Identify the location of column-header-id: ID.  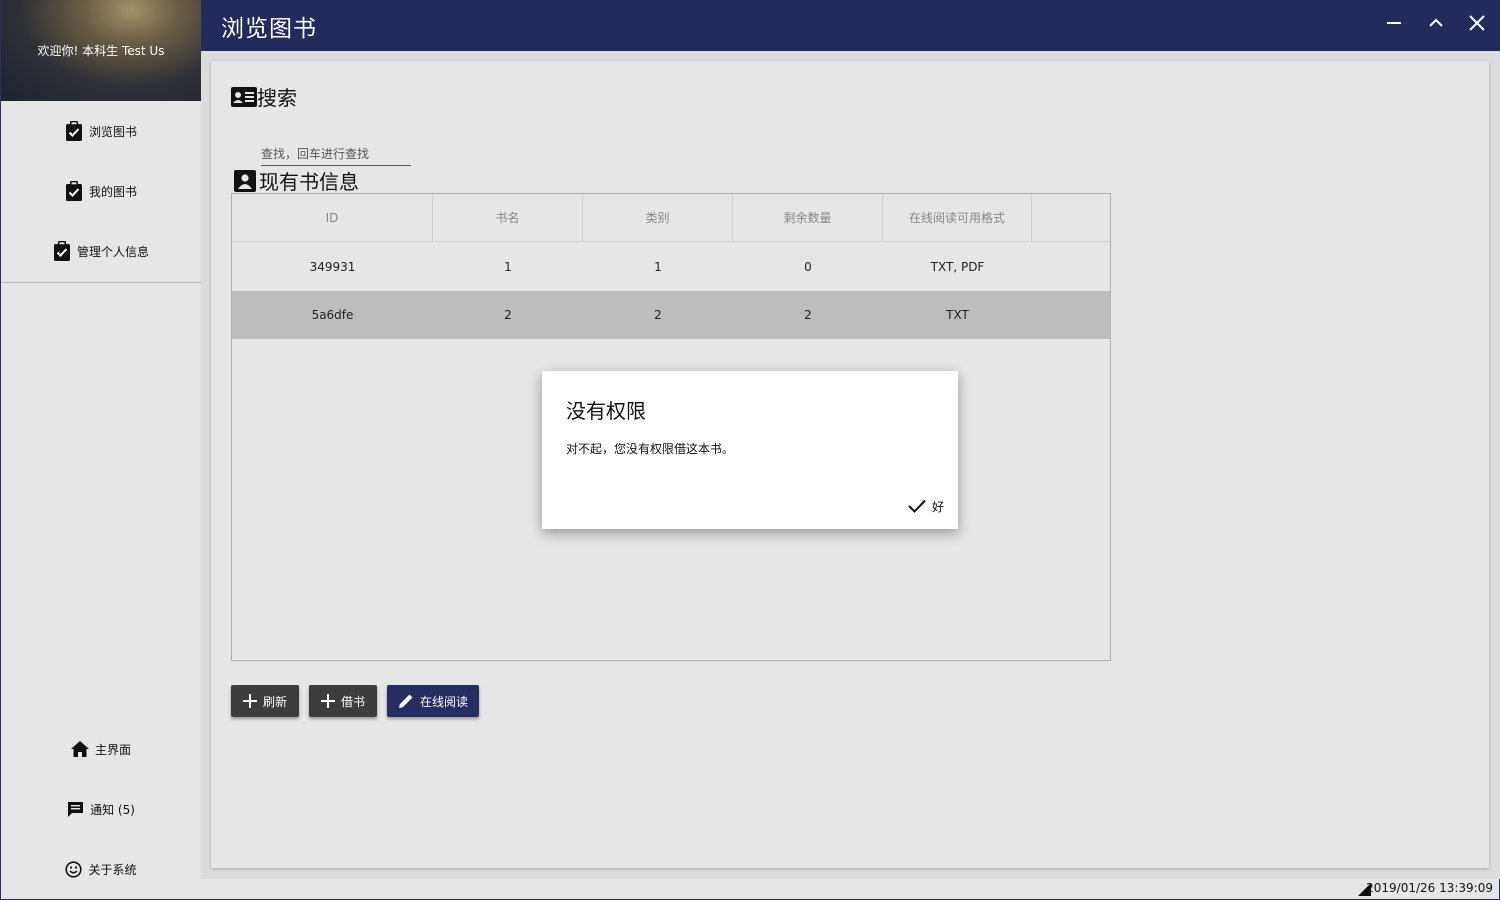
(332, 217).